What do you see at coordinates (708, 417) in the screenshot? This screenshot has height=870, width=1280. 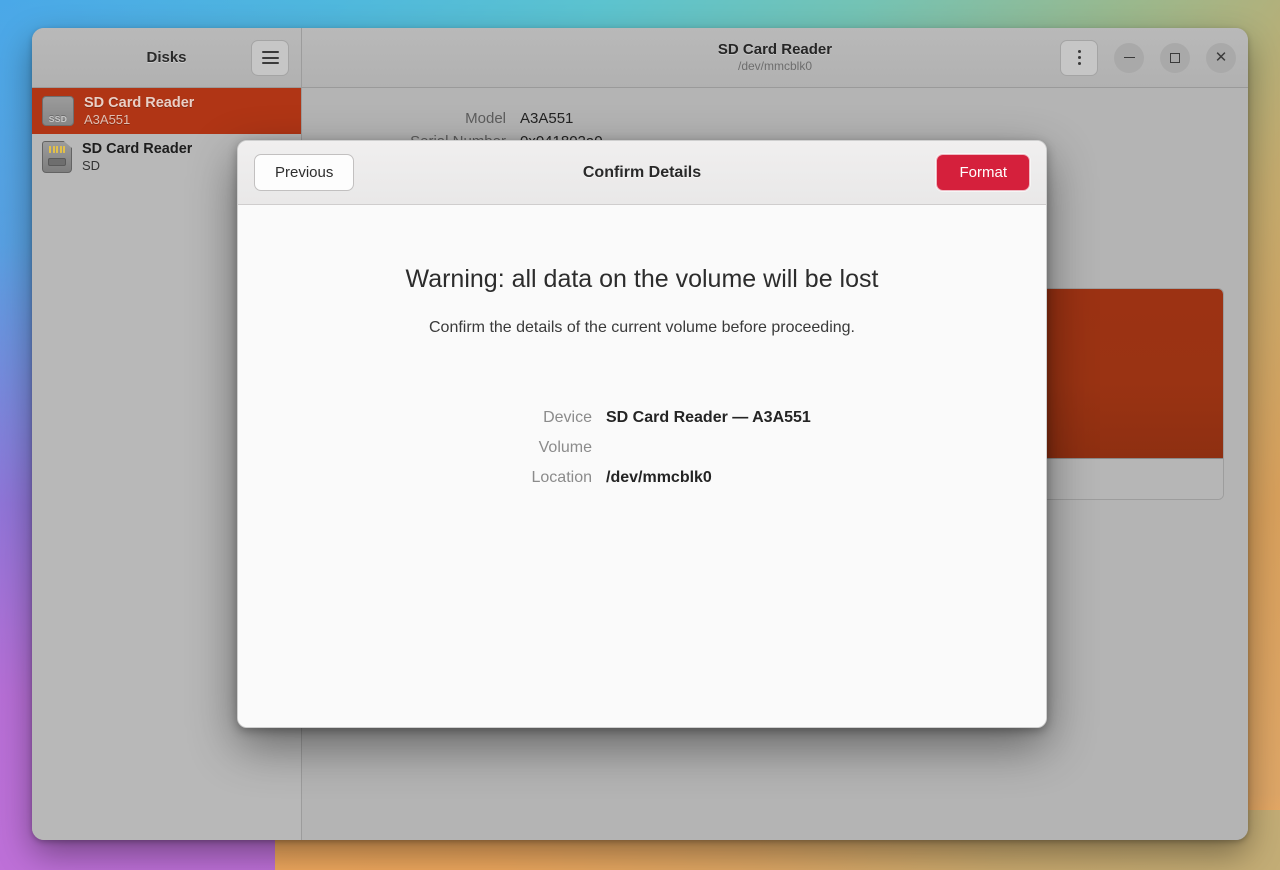 I see `detail-value-device: SD Card Reader — A3A551` at bounding box center [708, 417].